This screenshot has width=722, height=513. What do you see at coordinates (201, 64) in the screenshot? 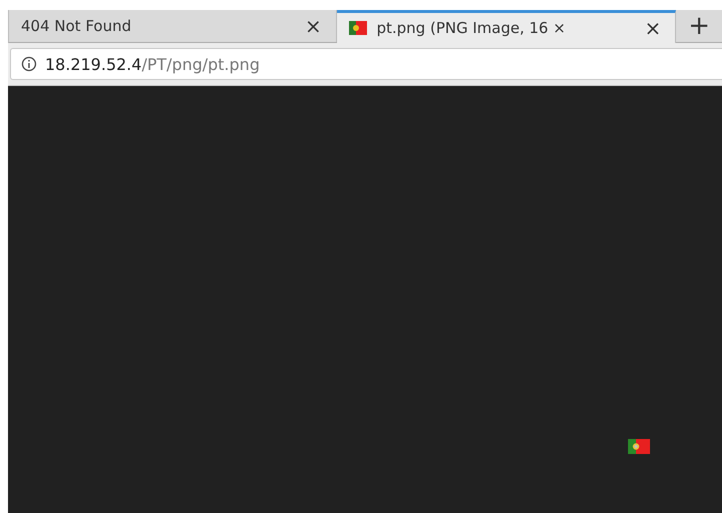
I see `url-path: /PT/png/pt.png` at bounding box center [201, 64].